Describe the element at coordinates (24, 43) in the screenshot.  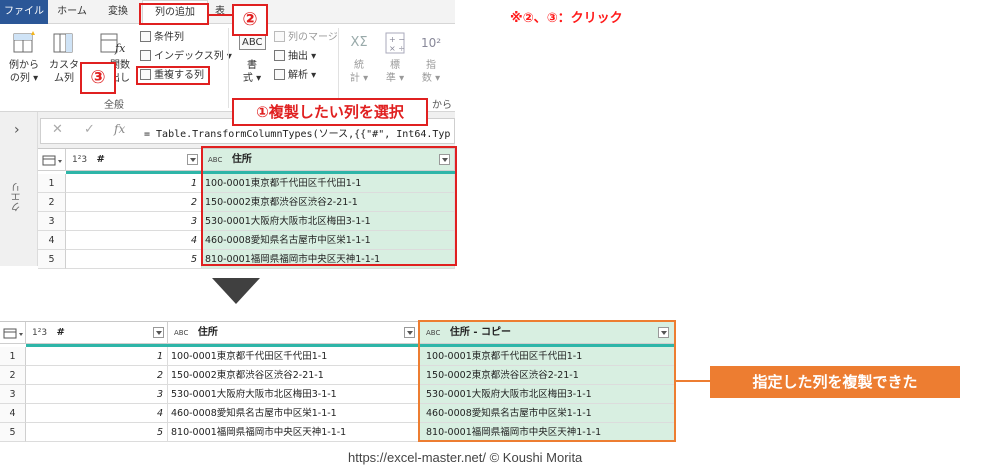
I see `table-star-icon` at that location.